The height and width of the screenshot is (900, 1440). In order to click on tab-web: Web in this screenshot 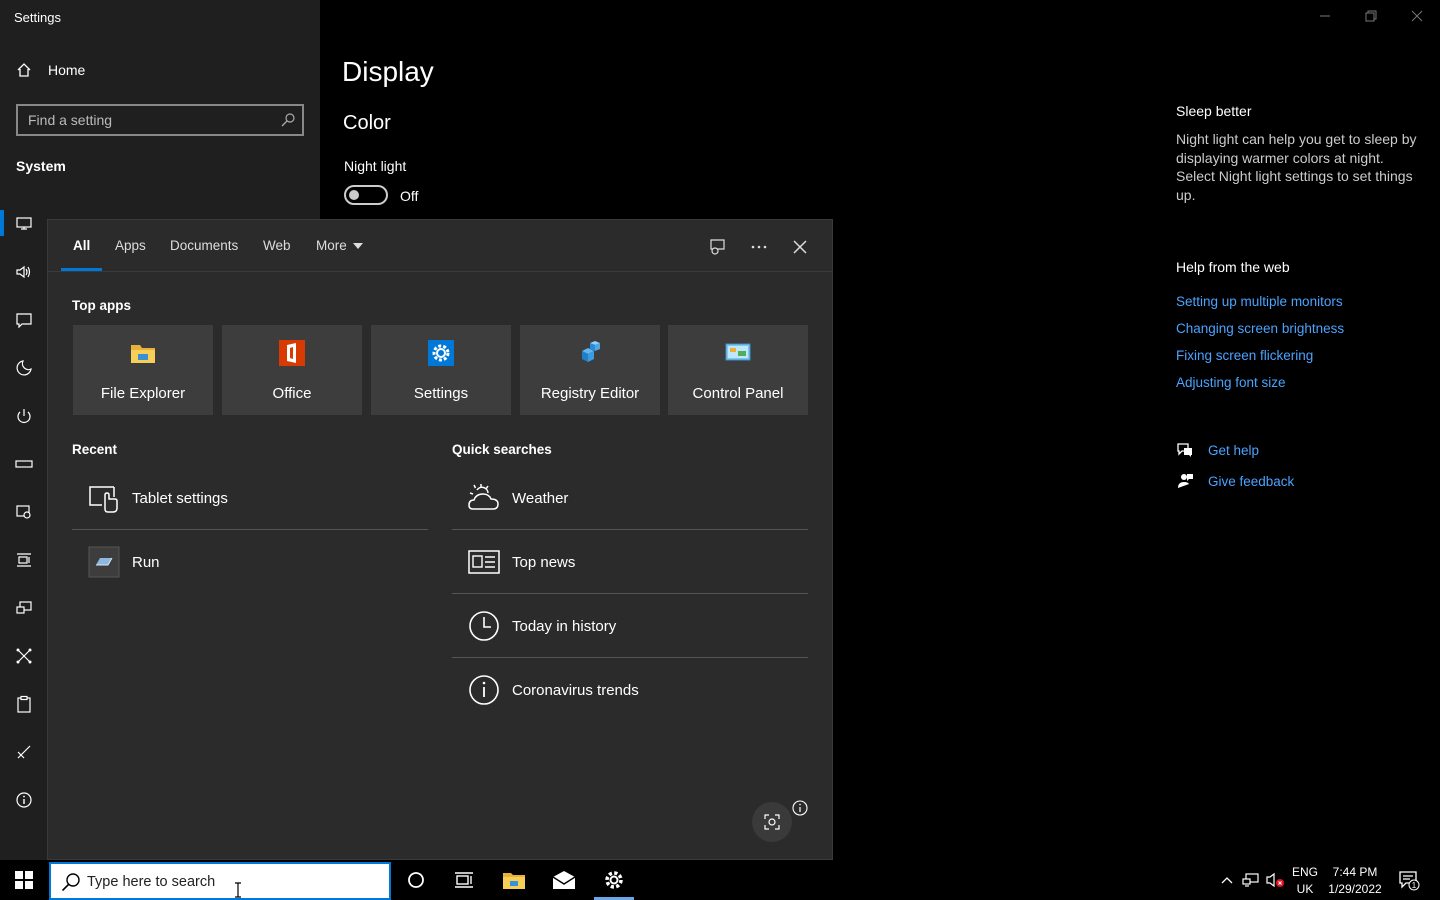, I will do `click(277, 245)`.